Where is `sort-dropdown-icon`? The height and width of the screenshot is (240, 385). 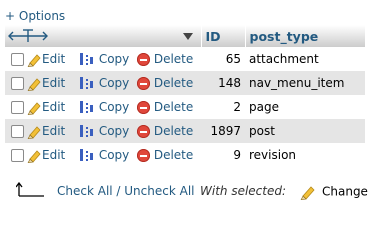
sort-dropdown-icon is located at coordinates (187, 37).